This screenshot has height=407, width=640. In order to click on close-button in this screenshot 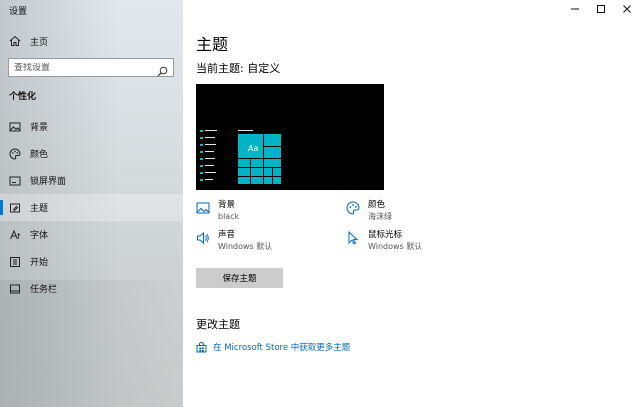, I will do `click(627, 9)`.